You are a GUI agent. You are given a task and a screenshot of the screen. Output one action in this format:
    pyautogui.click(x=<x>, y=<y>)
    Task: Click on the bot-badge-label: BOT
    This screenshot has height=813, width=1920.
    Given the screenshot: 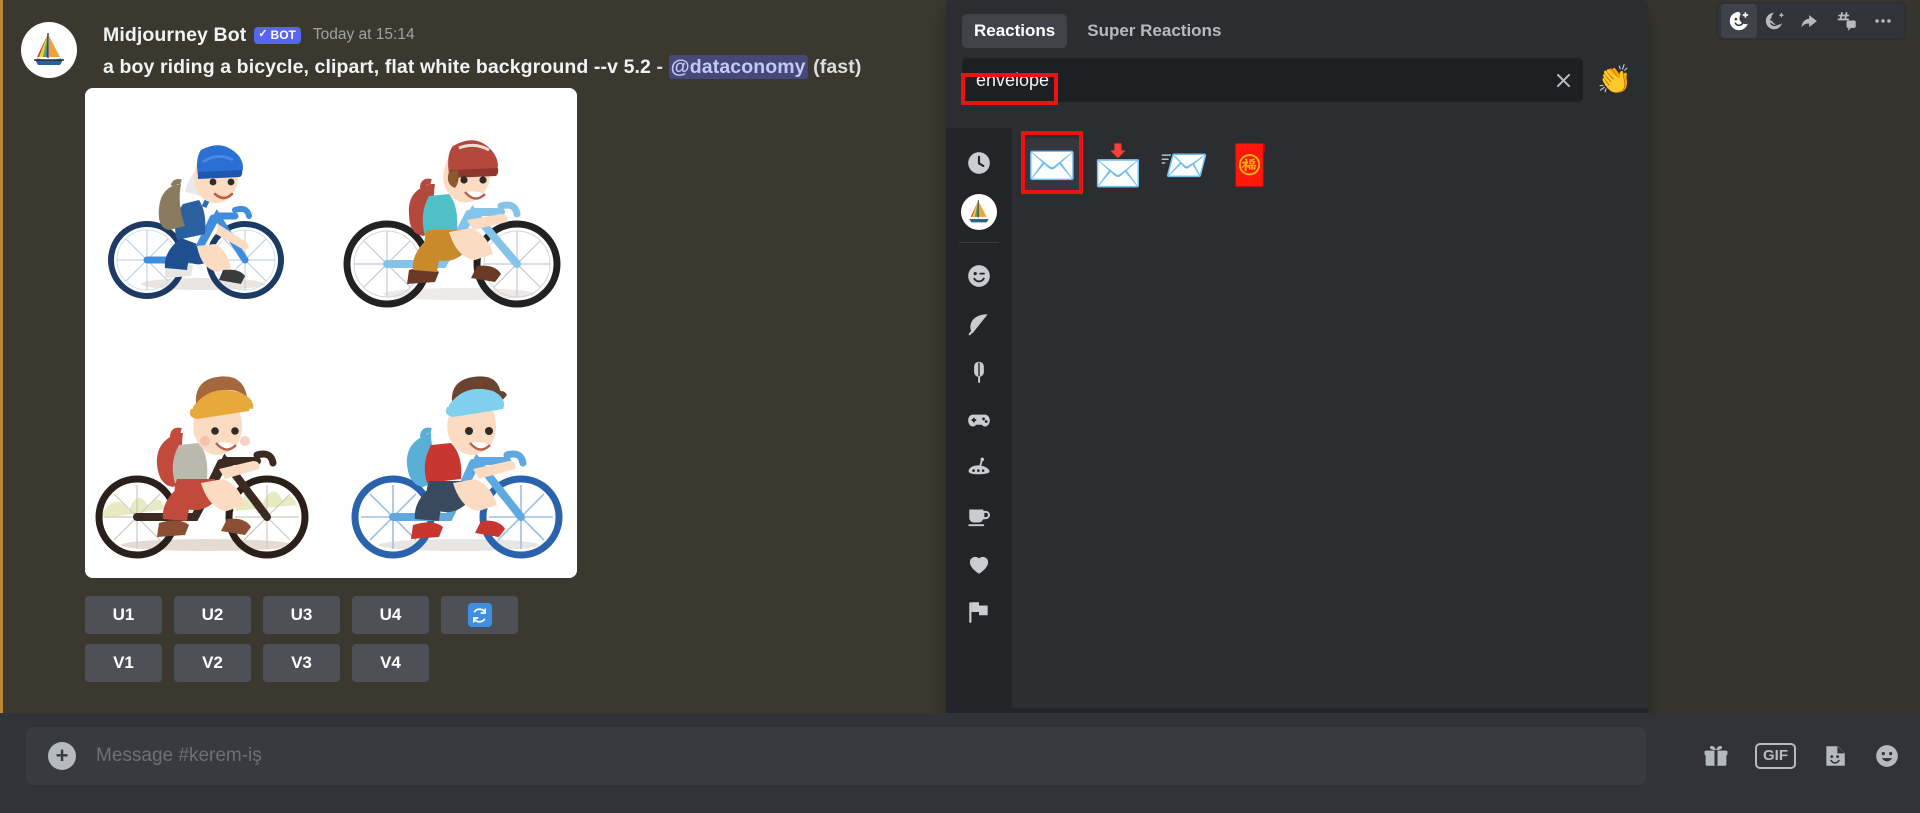 What is the action you would take?
    pyautogui.click(x=283, y=34)
    